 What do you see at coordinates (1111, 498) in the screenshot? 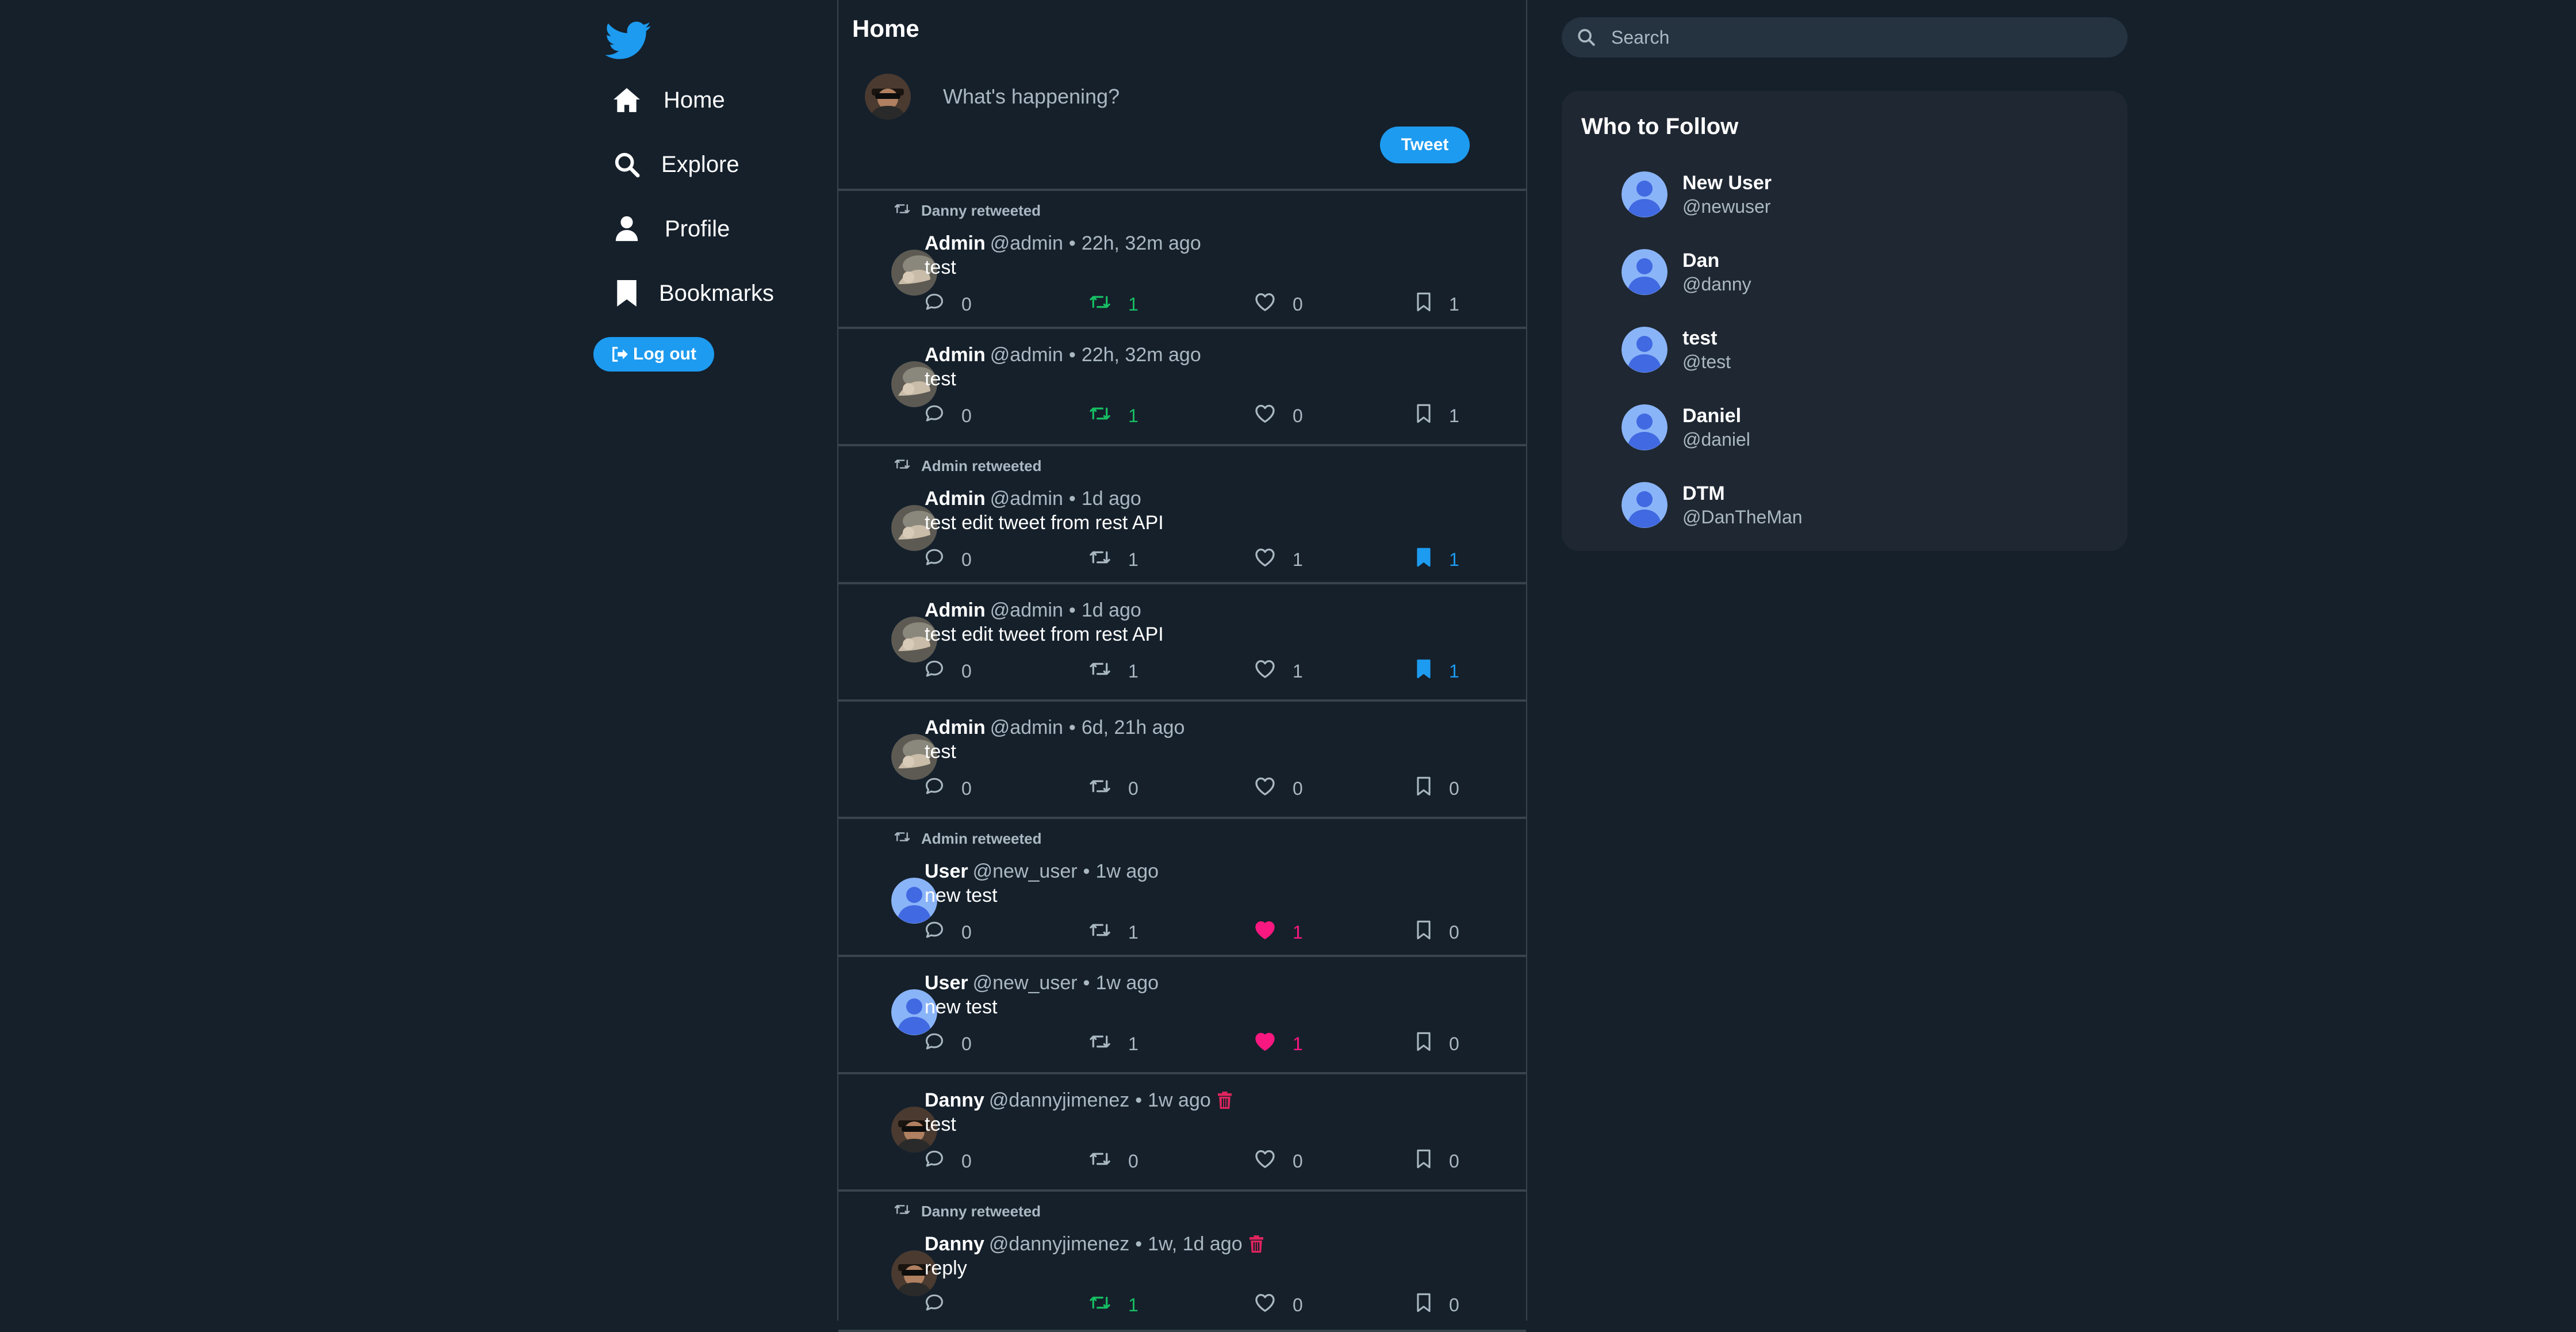
I see `tweet-time: 1d ago` at bounding box center [1111, 498].